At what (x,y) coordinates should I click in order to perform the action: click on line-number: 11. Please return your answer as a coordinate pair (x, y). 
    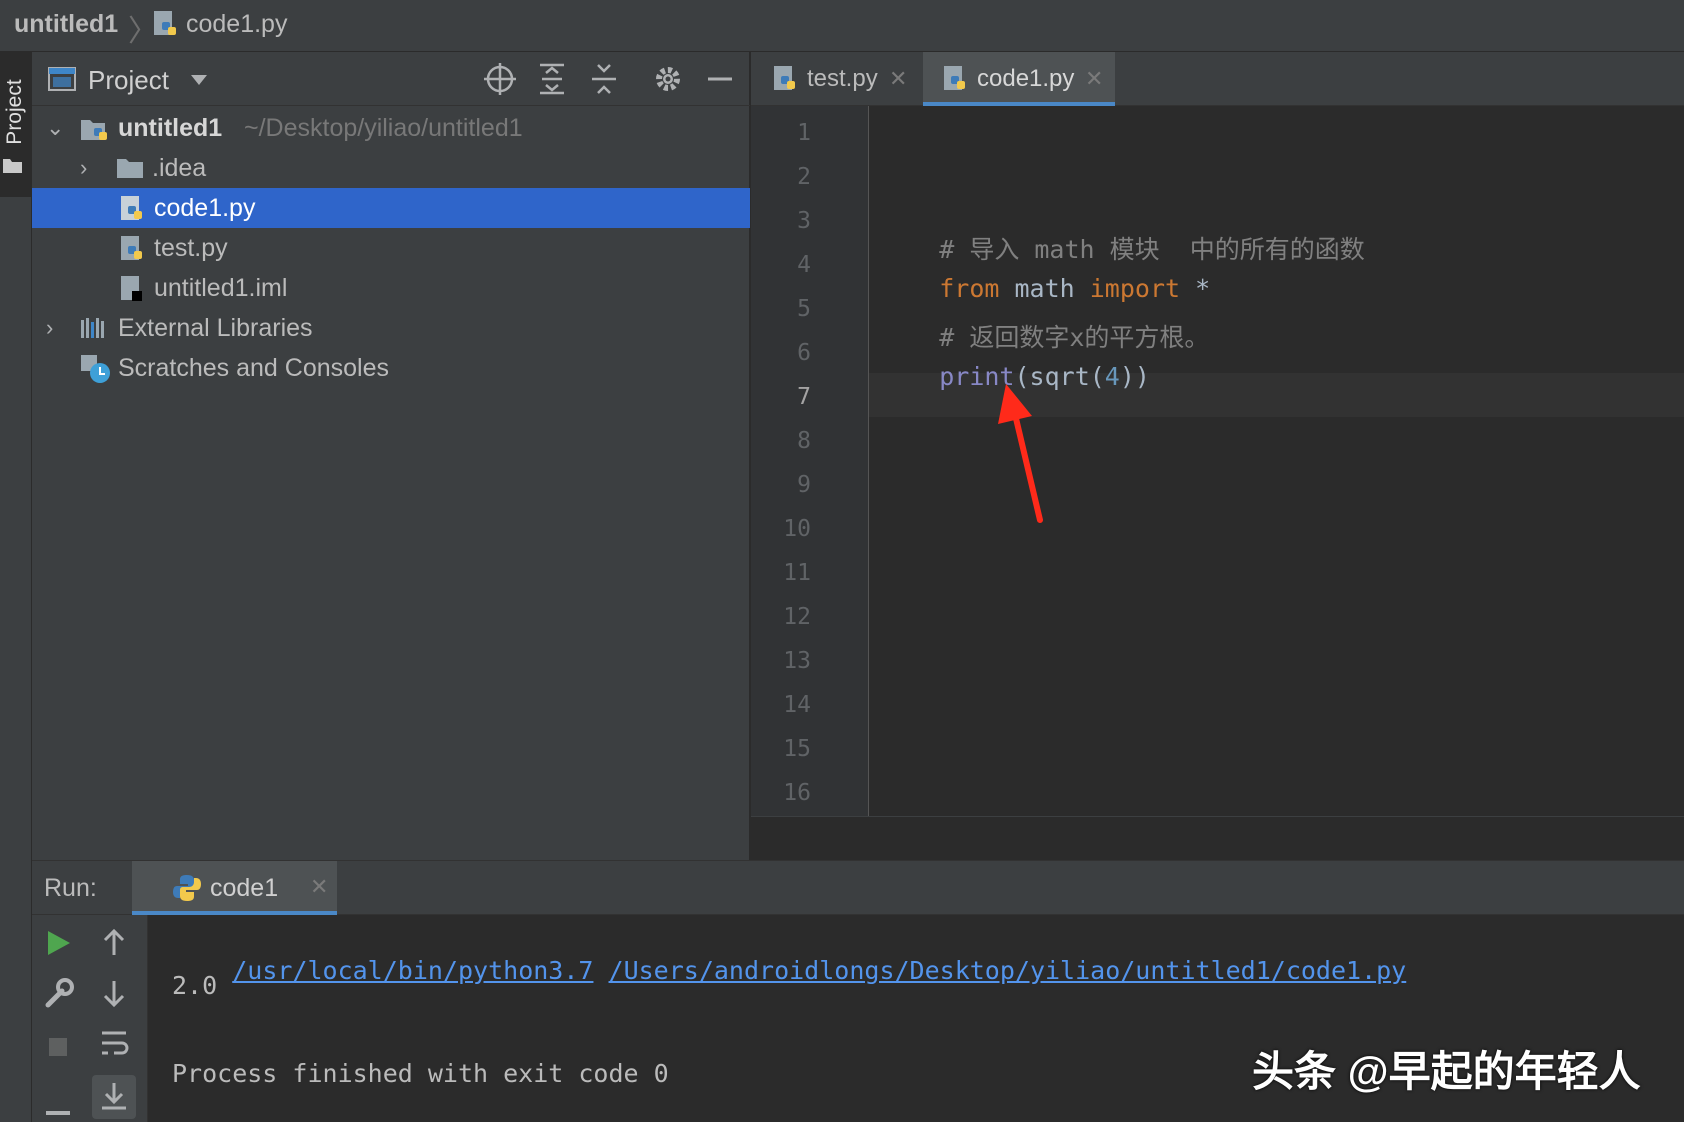
    Looking at the image, I should click on (797, 573).